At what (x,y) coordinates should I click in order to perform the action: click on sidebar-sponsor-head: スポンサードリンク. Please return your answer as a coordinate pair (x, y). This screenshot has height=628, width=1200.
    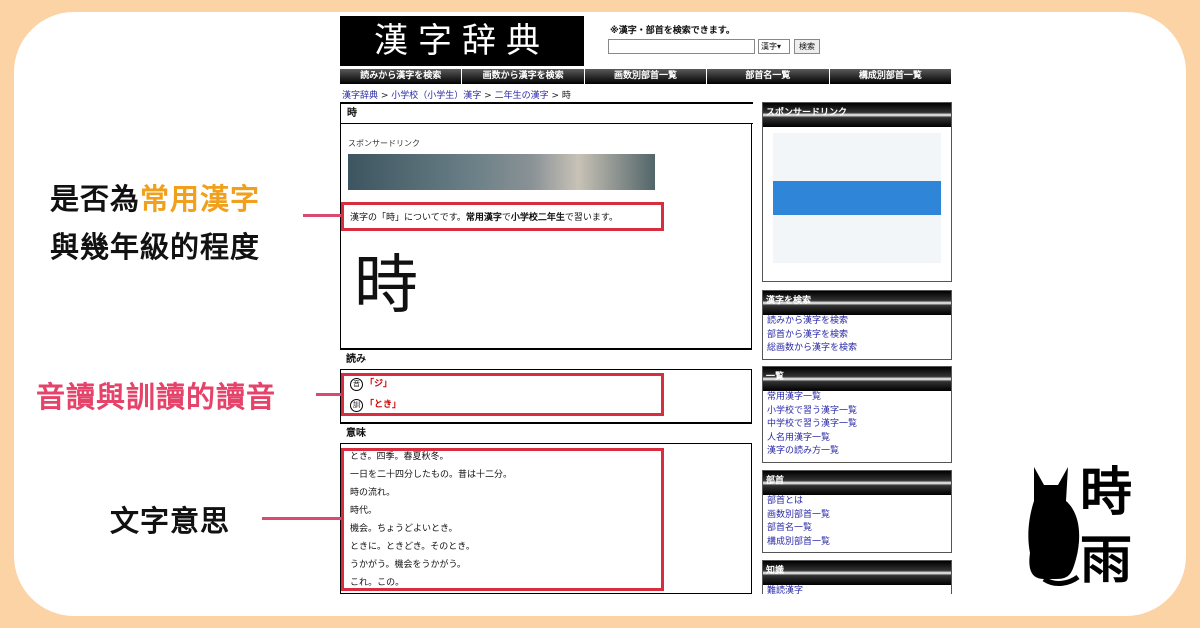
    Looking at the image, I should click on (857, 115).